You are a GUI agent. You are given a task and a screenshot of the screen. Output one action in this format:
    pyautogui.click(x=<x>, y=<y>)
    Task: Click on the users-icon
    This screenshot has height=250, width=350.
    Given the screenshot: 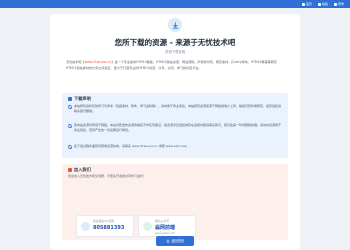 What is the action you would take?
    pyautogui.click(x=70, y=169)
    